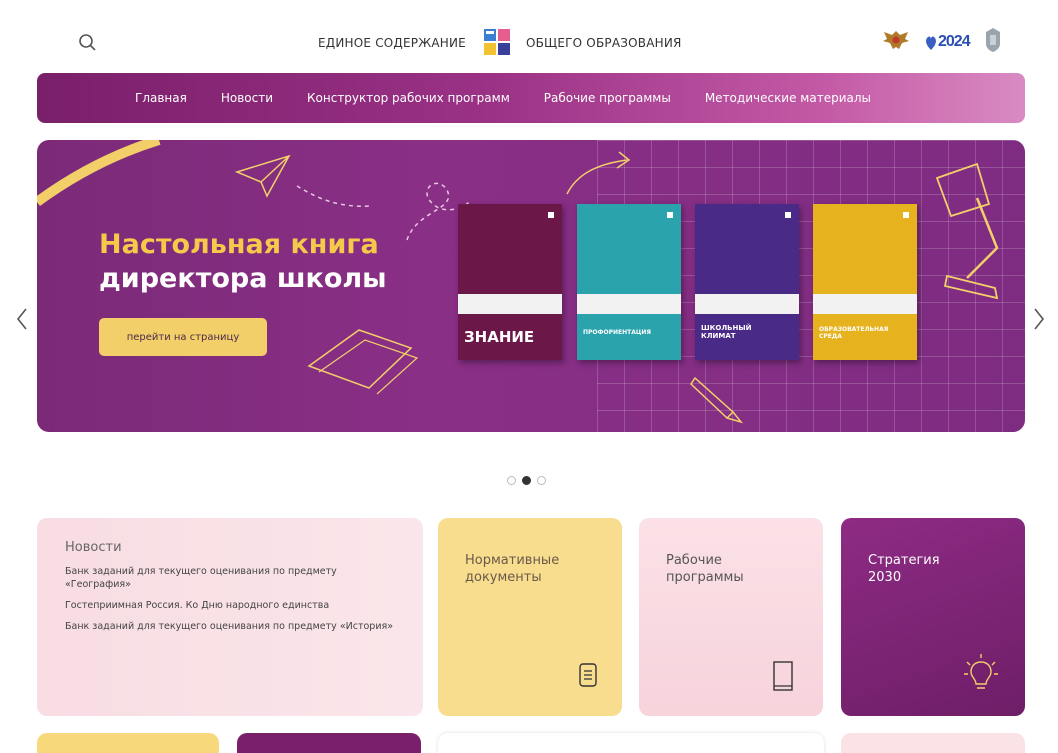 The width and height of the screenshot is (1058, 753). I want to click on slider-pagination, so click(526, 480).